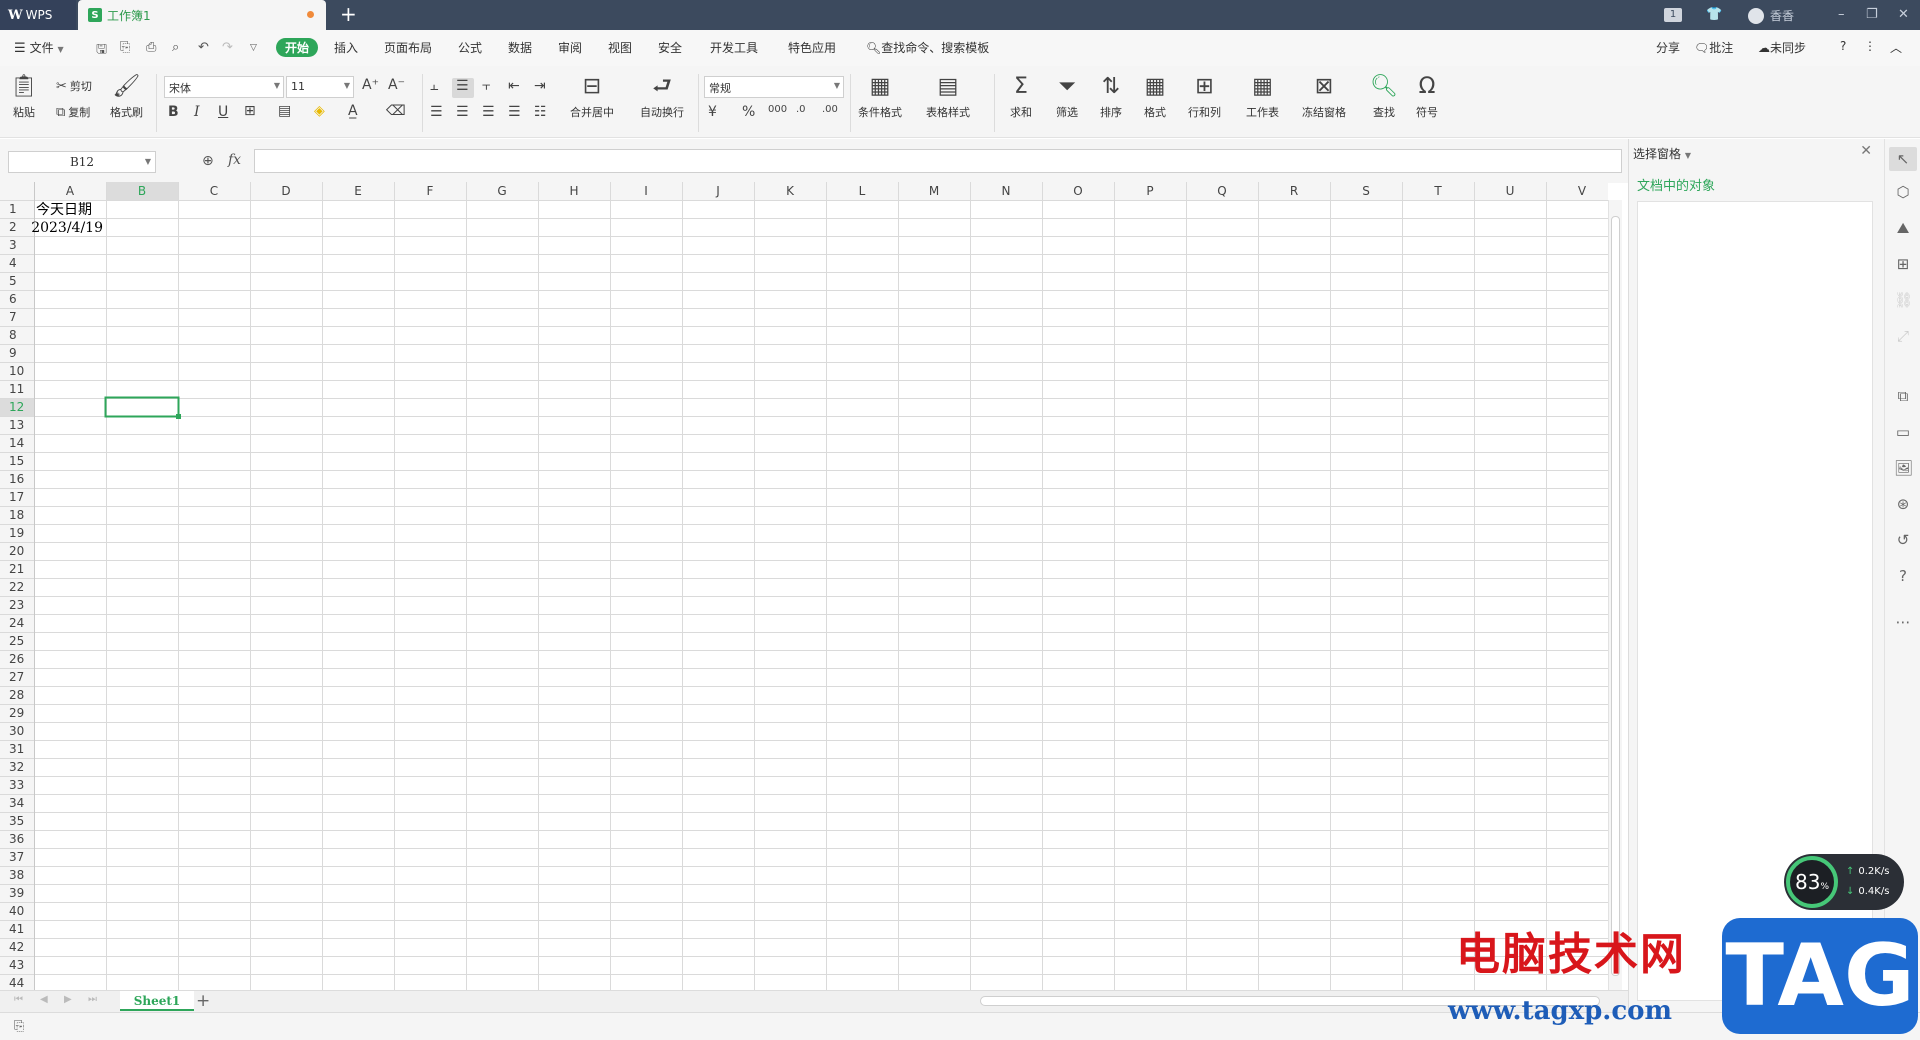 This screenshot has height=1040, width=1920. What do you see at coordinates (1903, 432) in the screenshot?
I see `archive-icon: ▭` at bounding box center [1903, 432].